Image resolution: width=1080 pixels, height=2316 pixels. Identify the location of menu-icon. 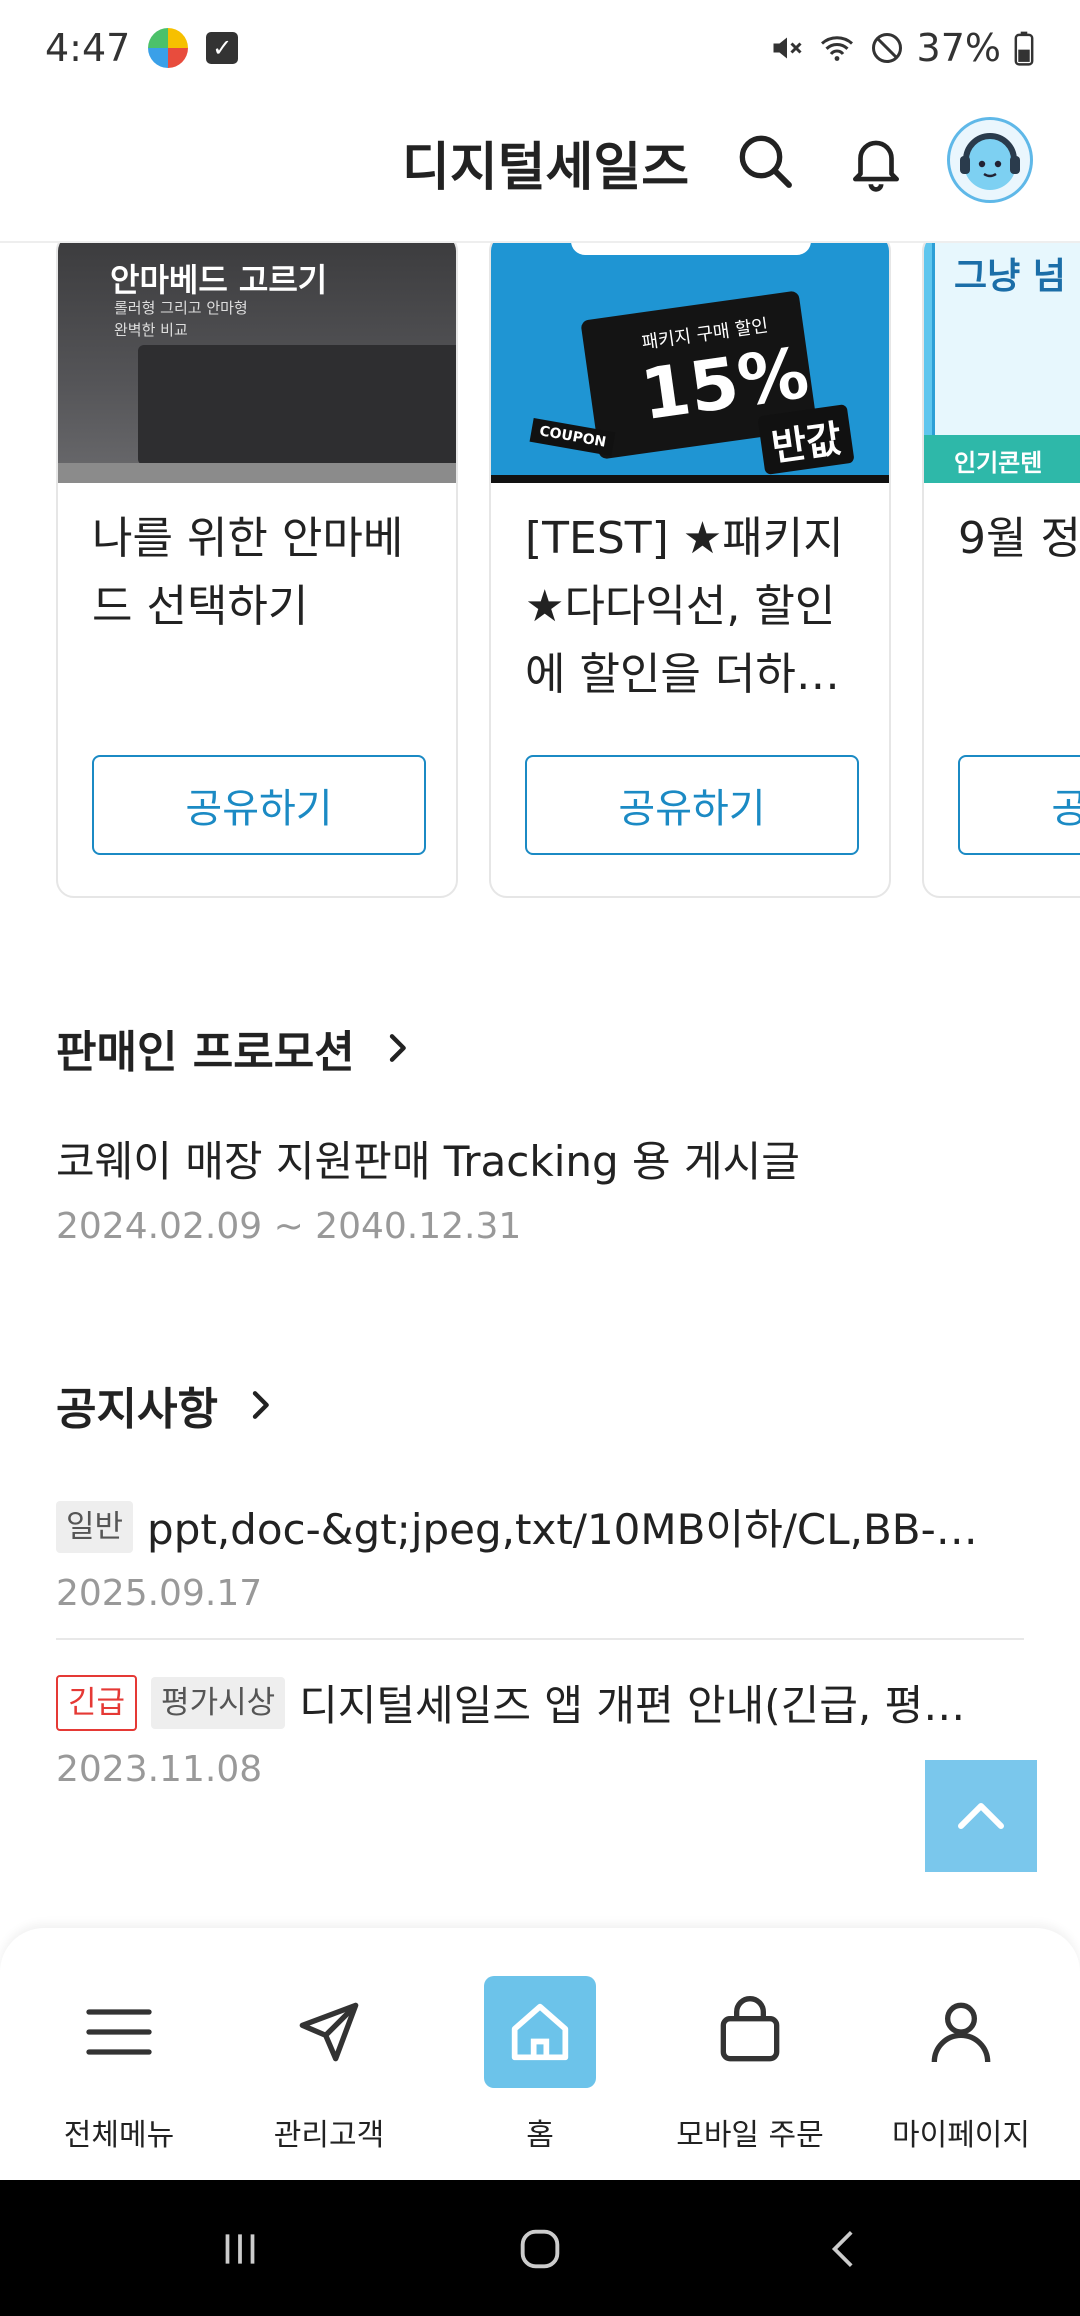
(119, 2032).